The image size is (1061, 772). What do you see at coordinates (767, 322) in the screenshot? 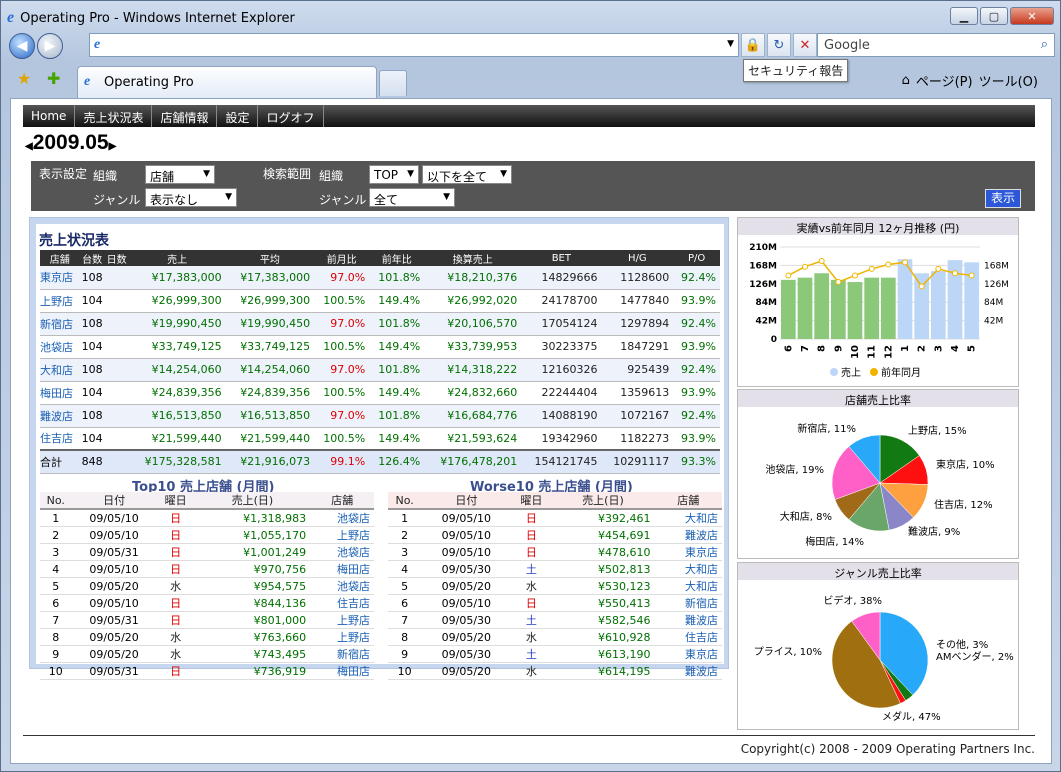
I see `y-tick-label: 42M` at bounding box center [767, 322].